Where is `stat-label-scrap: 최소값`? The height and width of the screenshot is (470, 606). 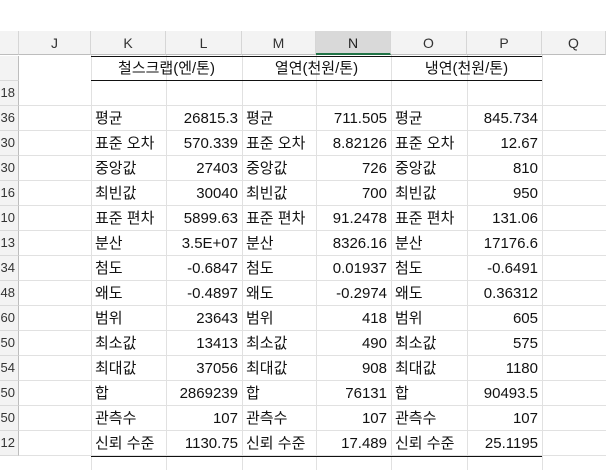
stat-label-scrap: 최소값 is located at coordinates (128, 343).